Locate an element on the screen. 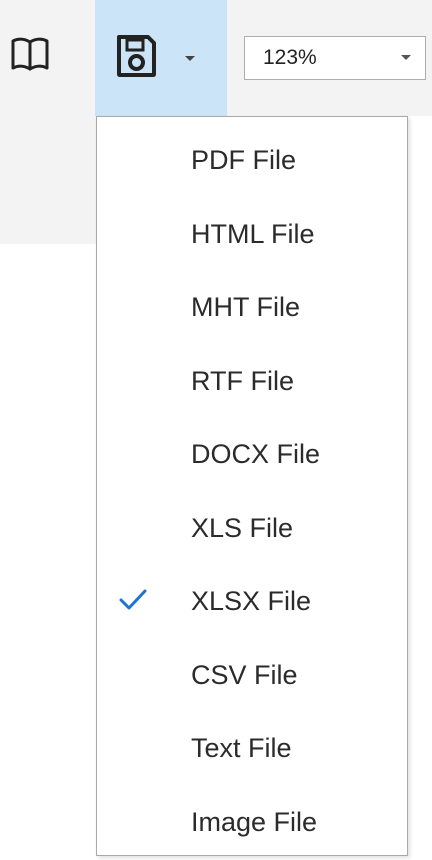  menu-item-label: CSV File is located at coordinates (244, 674).